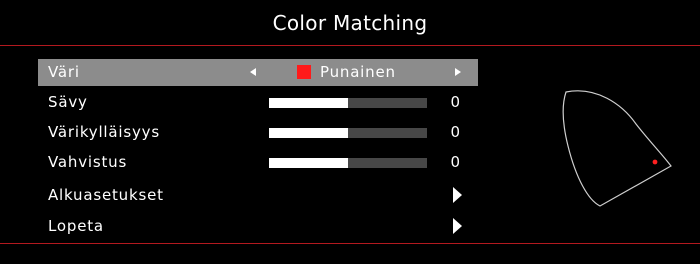 This screenshot has height=264, width=700. What do you see at coordinates (106, 195) in the screenshot?
I see `reset-label: Alkuasetukset` at bounding box center [106, 195].